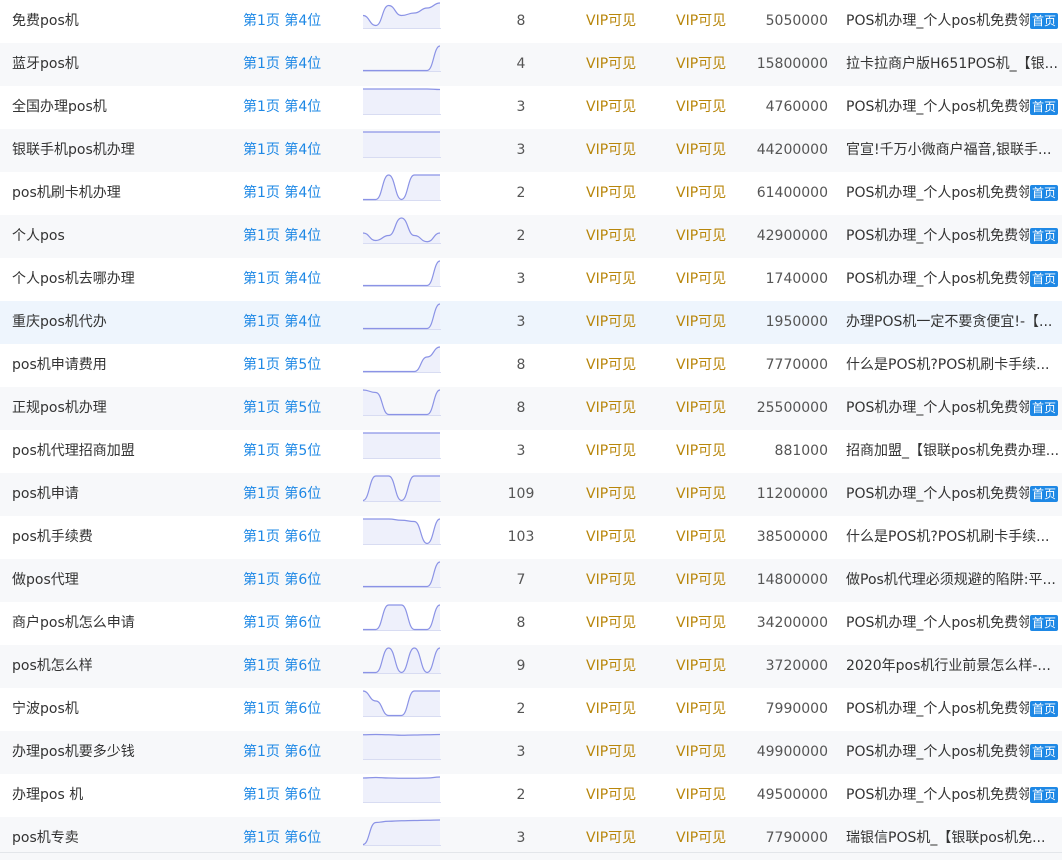  I want to click on trend-area, so click(401, 188).